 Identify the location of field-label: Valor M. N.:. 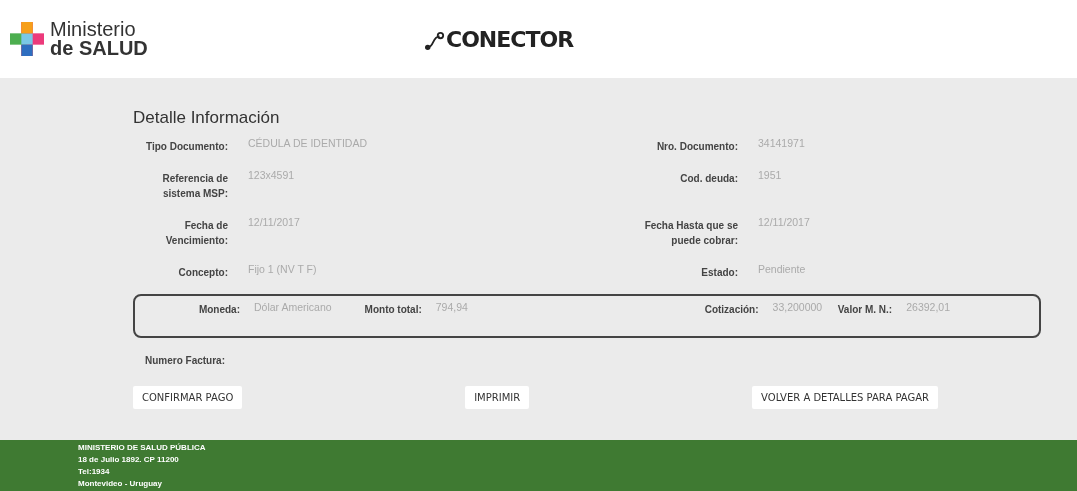
(864, 310).